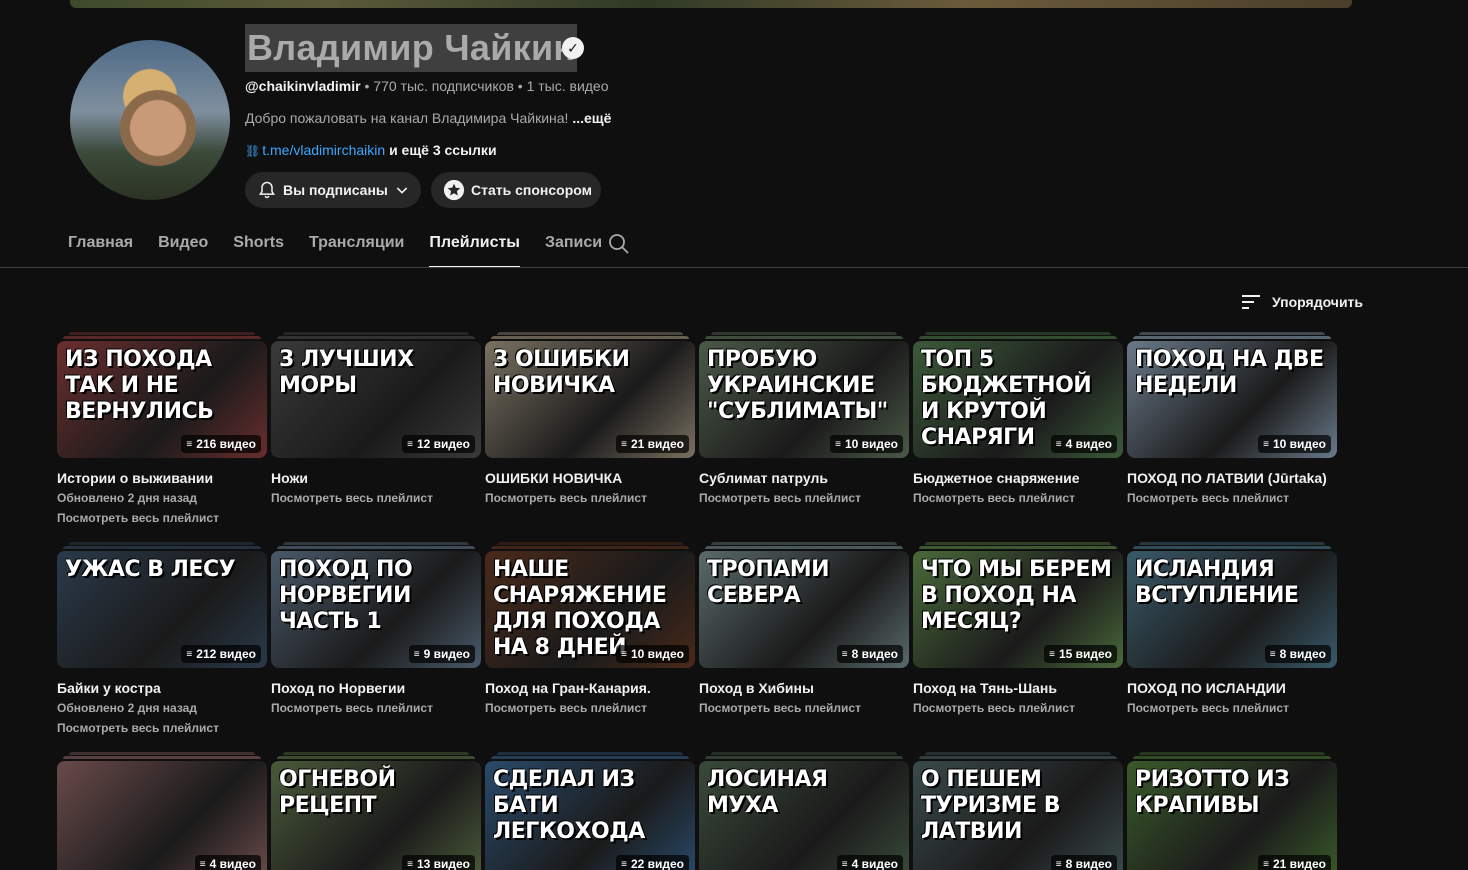 This screenshot has width=1468, height=870. What do you see at coordinates (1018, 478) in the screenshot?
I see `playlist-title: Бюджетное снаряжение` at bounding box center [1018, 478].